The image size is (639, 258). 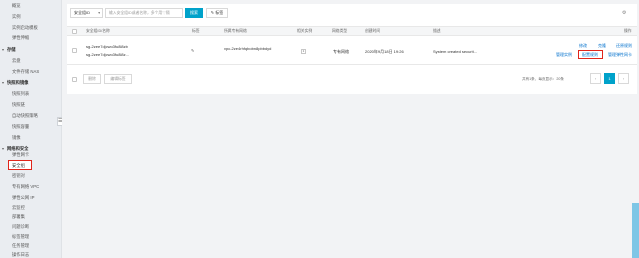 What do you see at coordinates (31, 207) in the screenshot?
I see `sidebar-item-19: 云监控` at bounding box center [31, 207].